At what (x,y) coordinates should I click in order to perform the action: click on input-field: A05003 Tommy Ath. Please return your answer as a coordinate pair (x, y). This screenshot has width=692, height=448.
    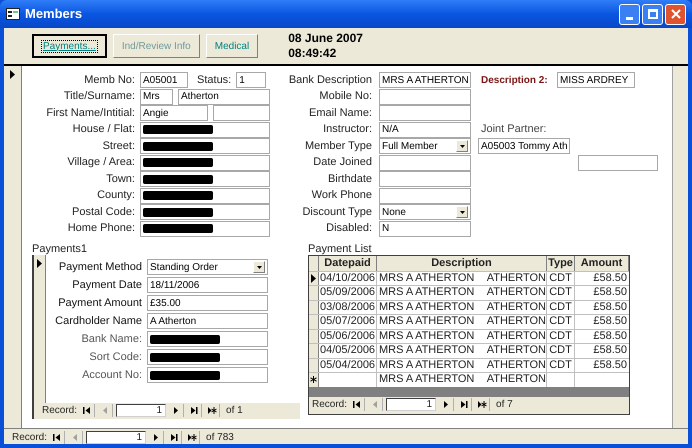
    Looking at the image, I should click on (524, 146).